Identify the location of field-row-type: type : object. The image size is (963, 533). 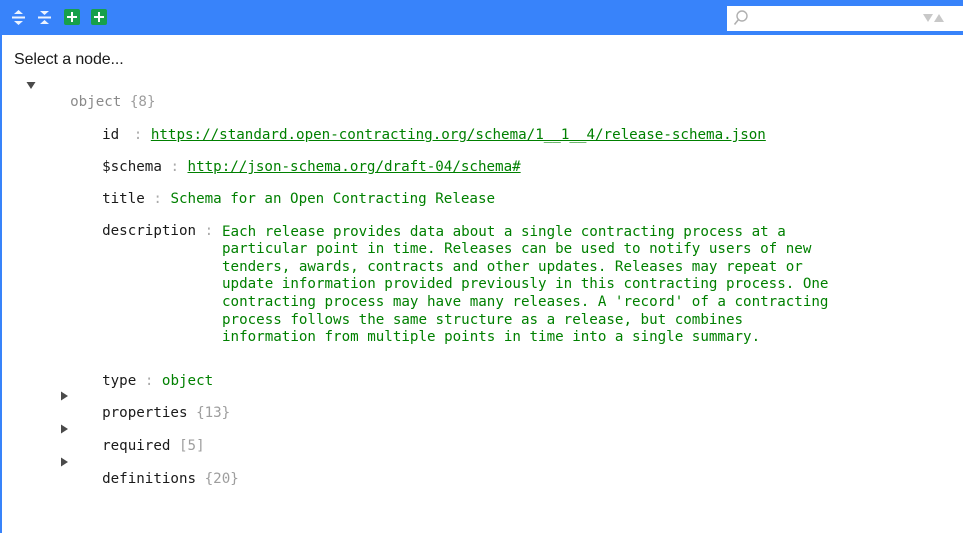
(149, 373).